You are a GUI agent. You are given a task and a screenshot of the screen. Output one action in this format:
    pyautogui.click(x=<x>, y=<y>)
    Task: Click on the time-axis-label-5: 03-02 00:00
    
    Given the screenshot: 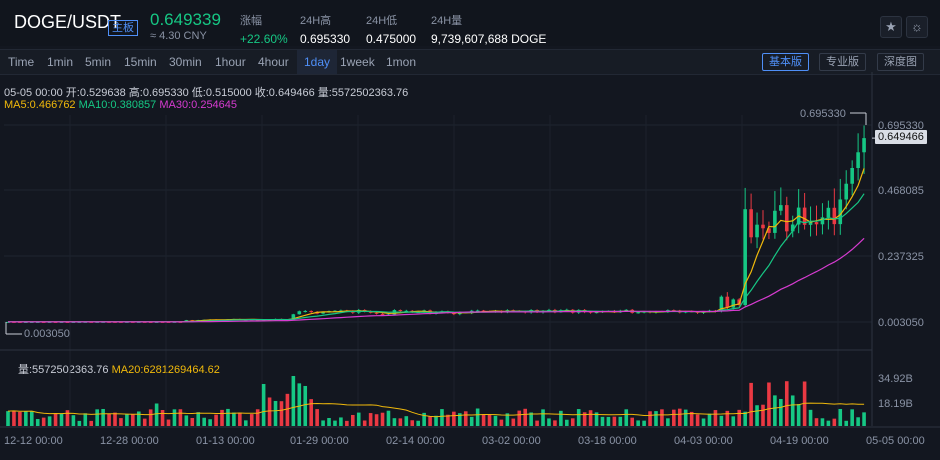 What is the action you would take?
    pyautogui.click(x=511, y=441)
    